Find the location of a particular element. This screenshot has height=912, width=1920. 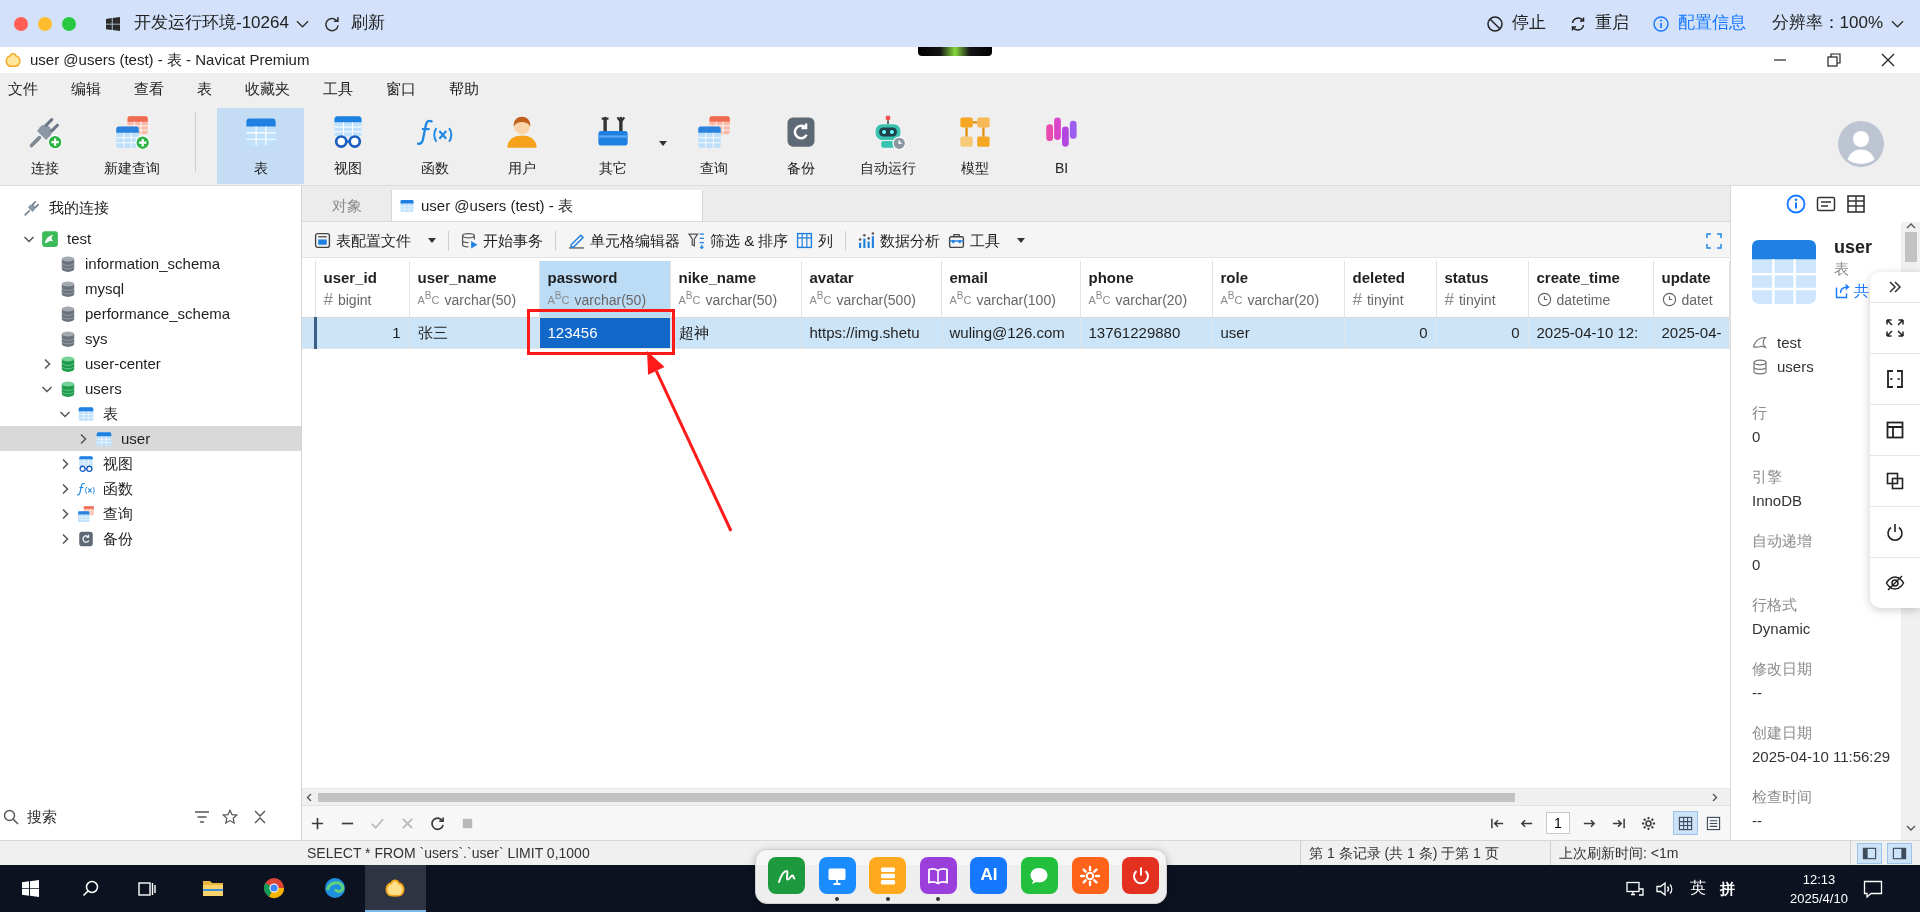

tree-item: 表 is located at coordinates (150, 413).